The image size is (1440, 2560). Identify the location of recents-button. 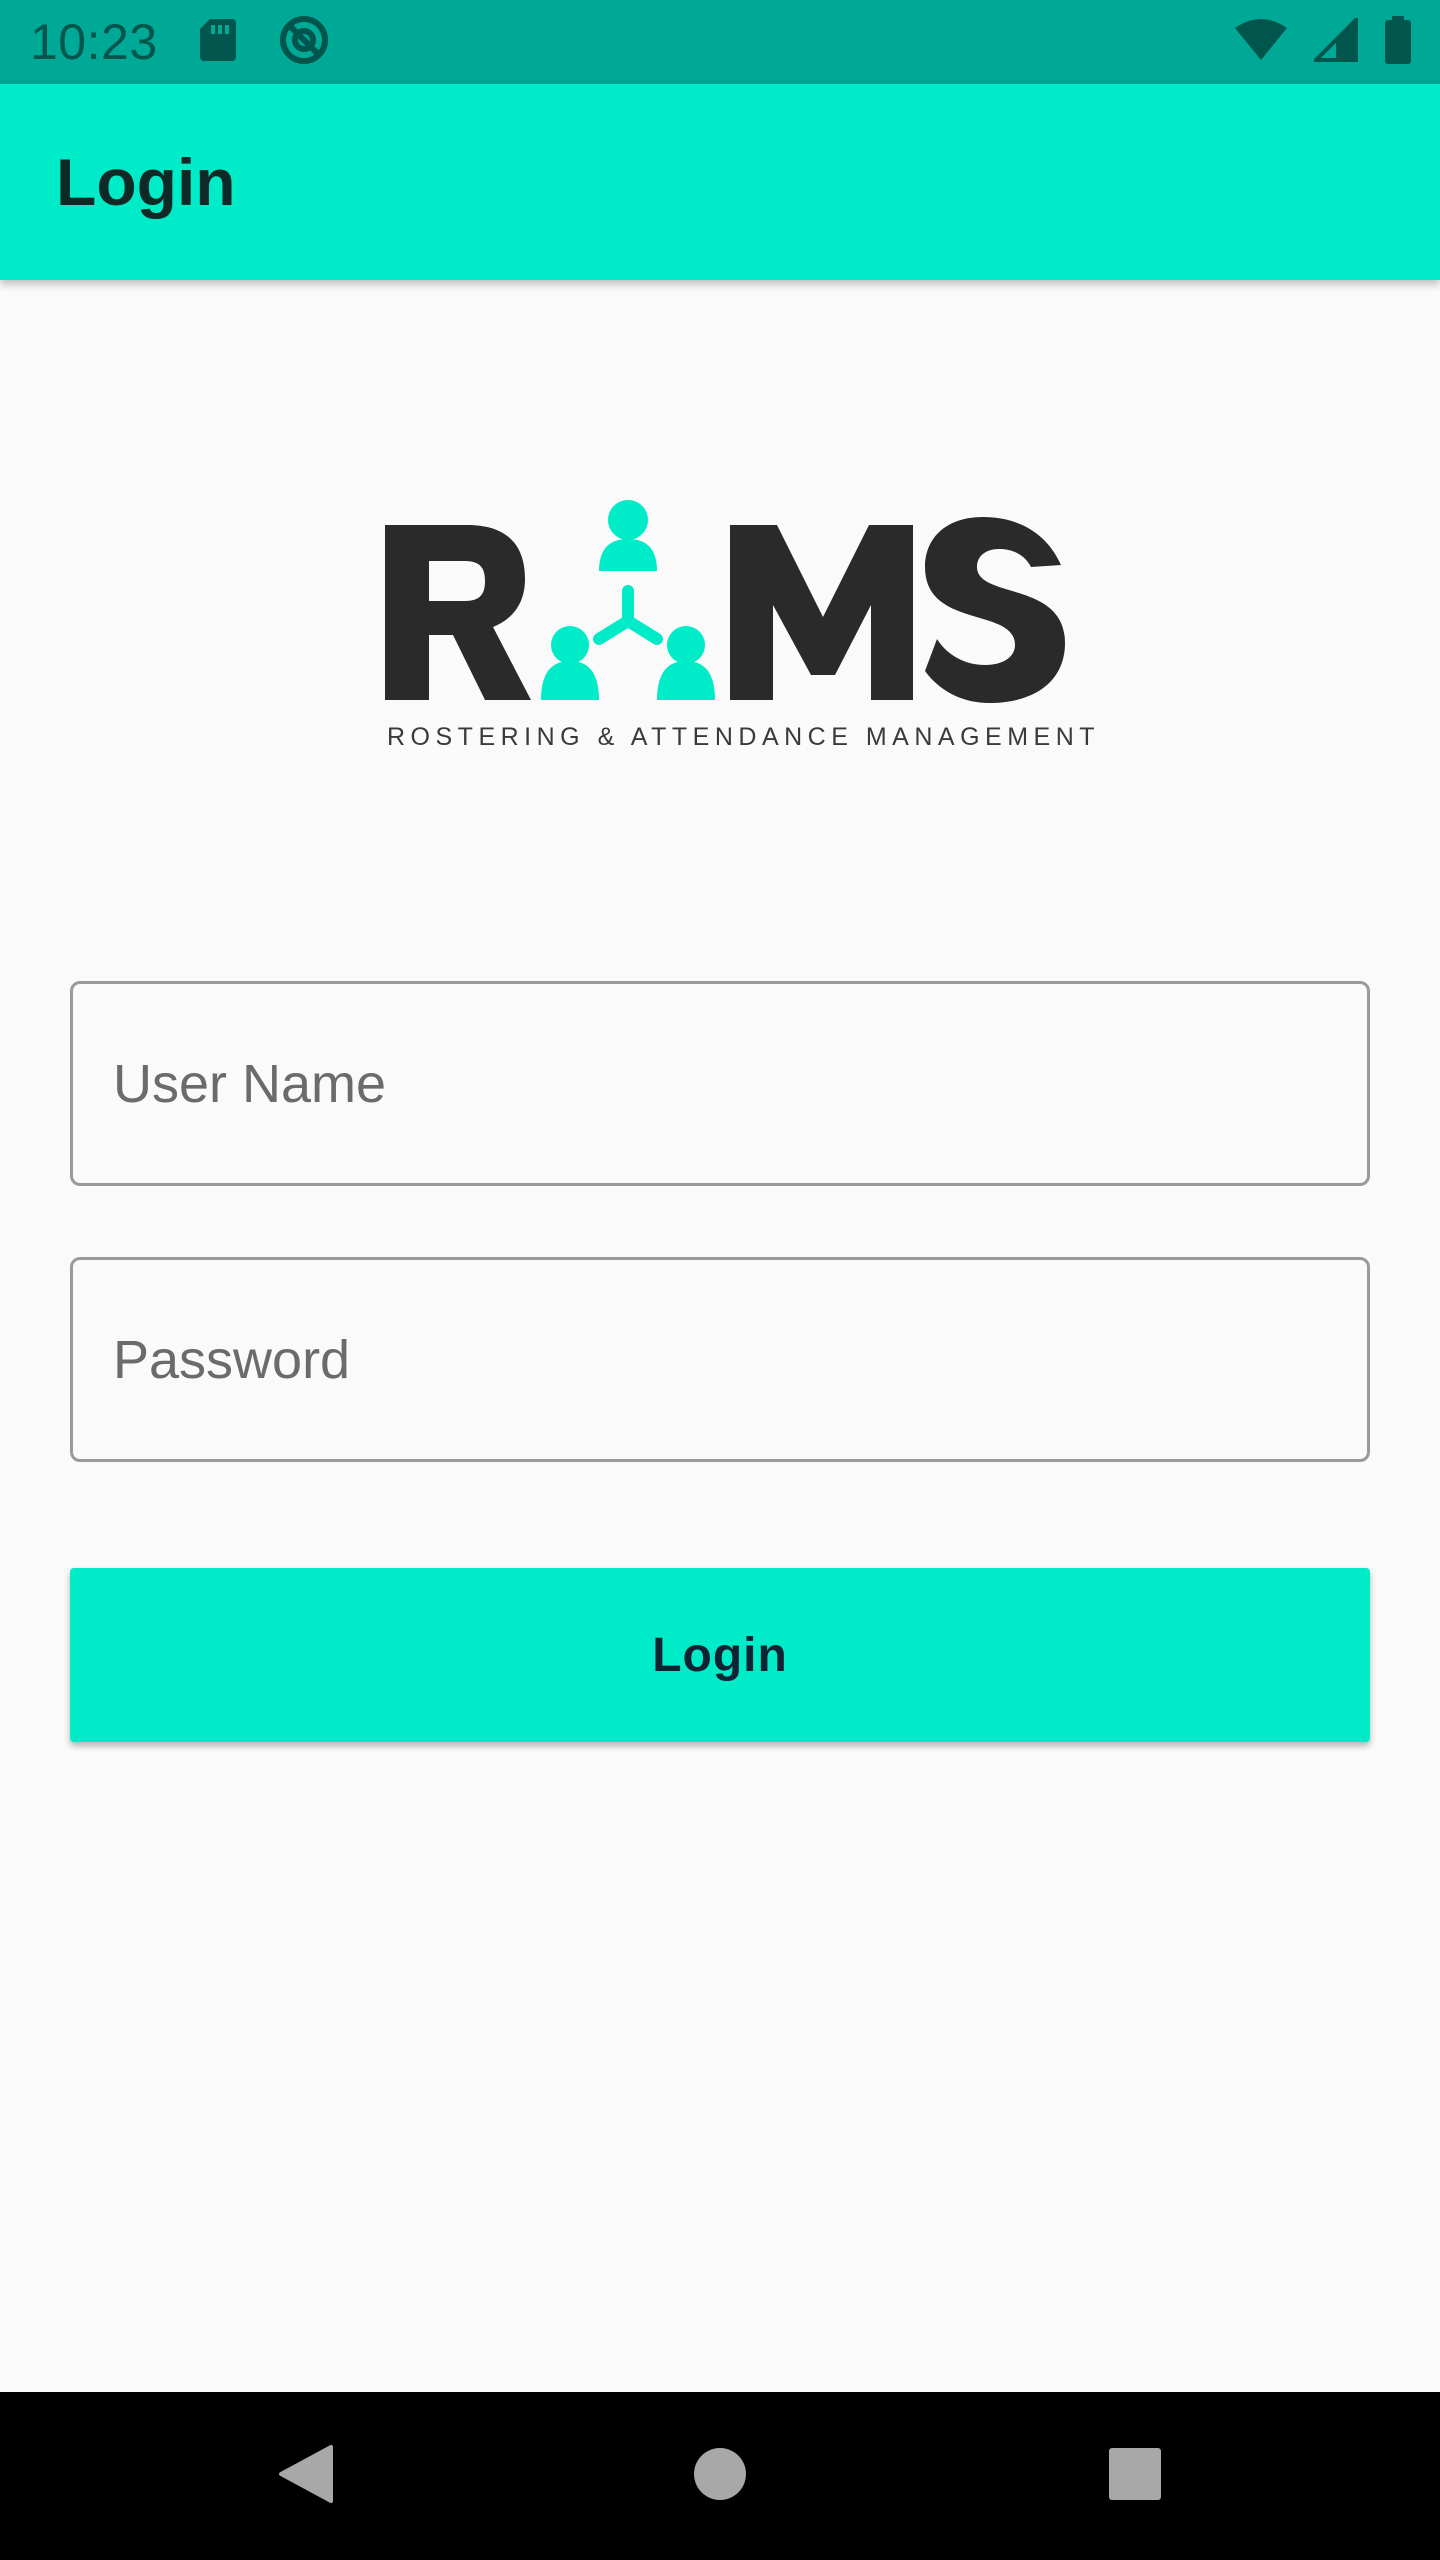
(1135, 2476).